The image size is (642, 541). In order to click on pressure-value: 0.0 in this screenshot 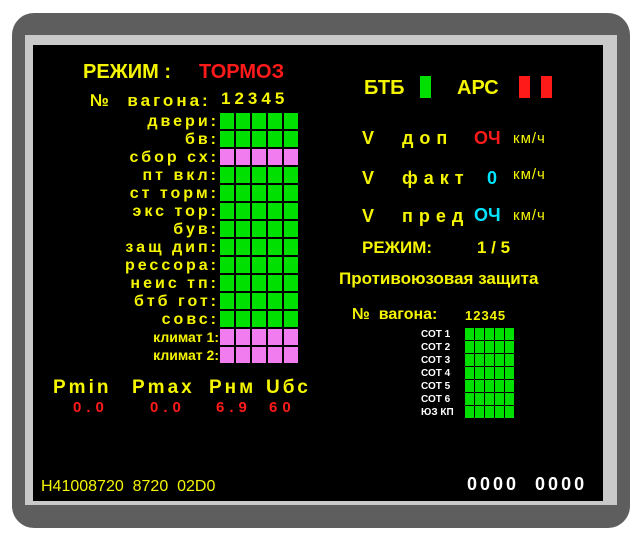, I will do `click(168, 407)`.